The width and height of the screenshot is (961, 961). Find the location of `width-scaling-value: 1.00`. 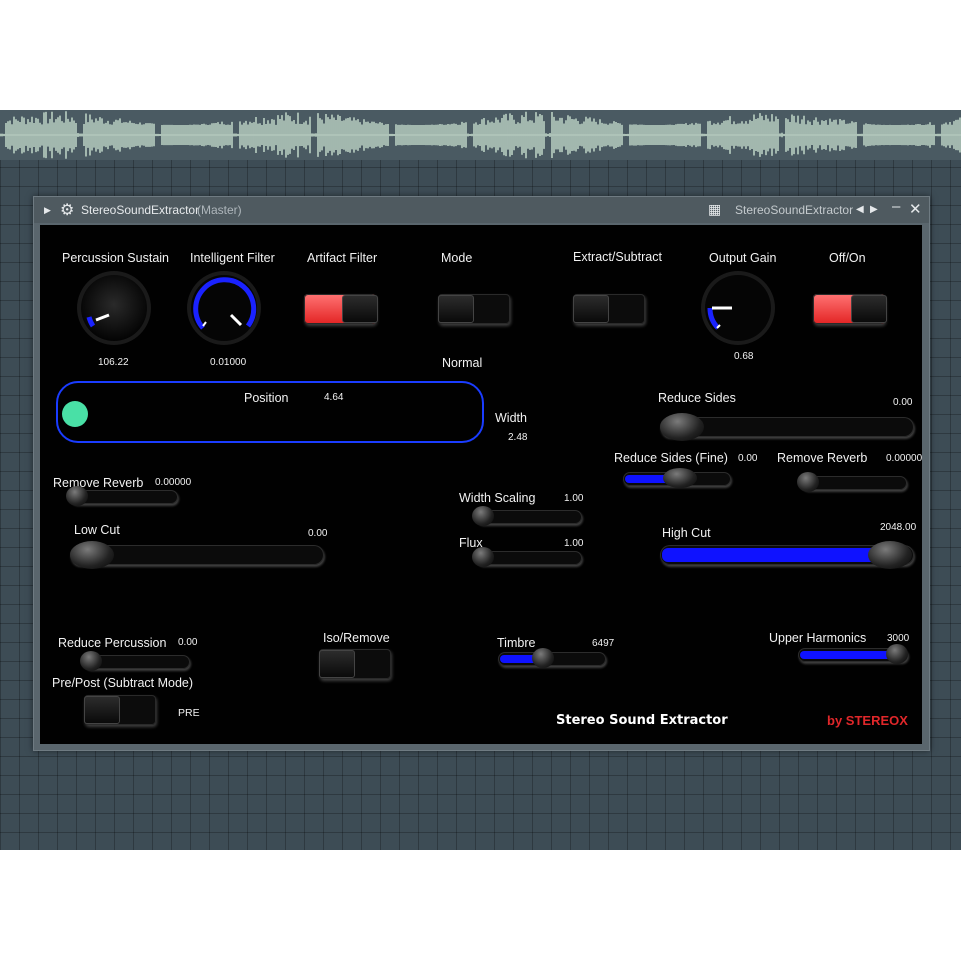

width-scaling-value: 1.00 is located at coordinates (574, 498).